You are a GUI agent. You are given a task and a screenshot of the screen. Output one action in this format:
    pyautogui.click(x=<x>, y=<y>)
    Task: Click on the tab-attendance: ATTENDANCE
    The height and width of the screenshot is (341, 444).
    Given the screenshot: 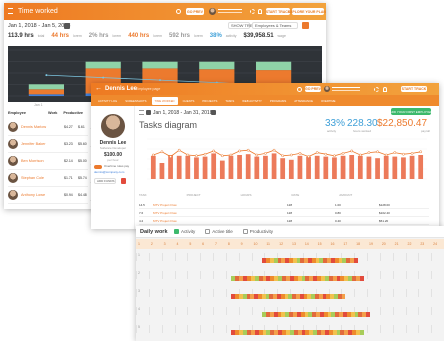 What is the action you would take?
    pyautogui.click(x=303, y=101)
    